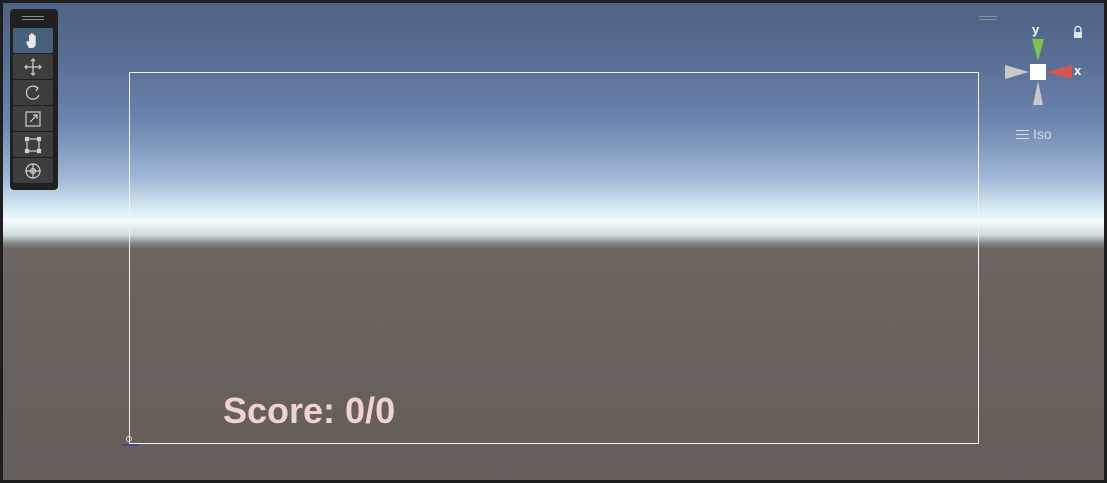 This screenshot has height=483, width=1107. Describe the element at coordinates (1042, 134) in the screenshot. I see `projection-label: Iso` at that location.